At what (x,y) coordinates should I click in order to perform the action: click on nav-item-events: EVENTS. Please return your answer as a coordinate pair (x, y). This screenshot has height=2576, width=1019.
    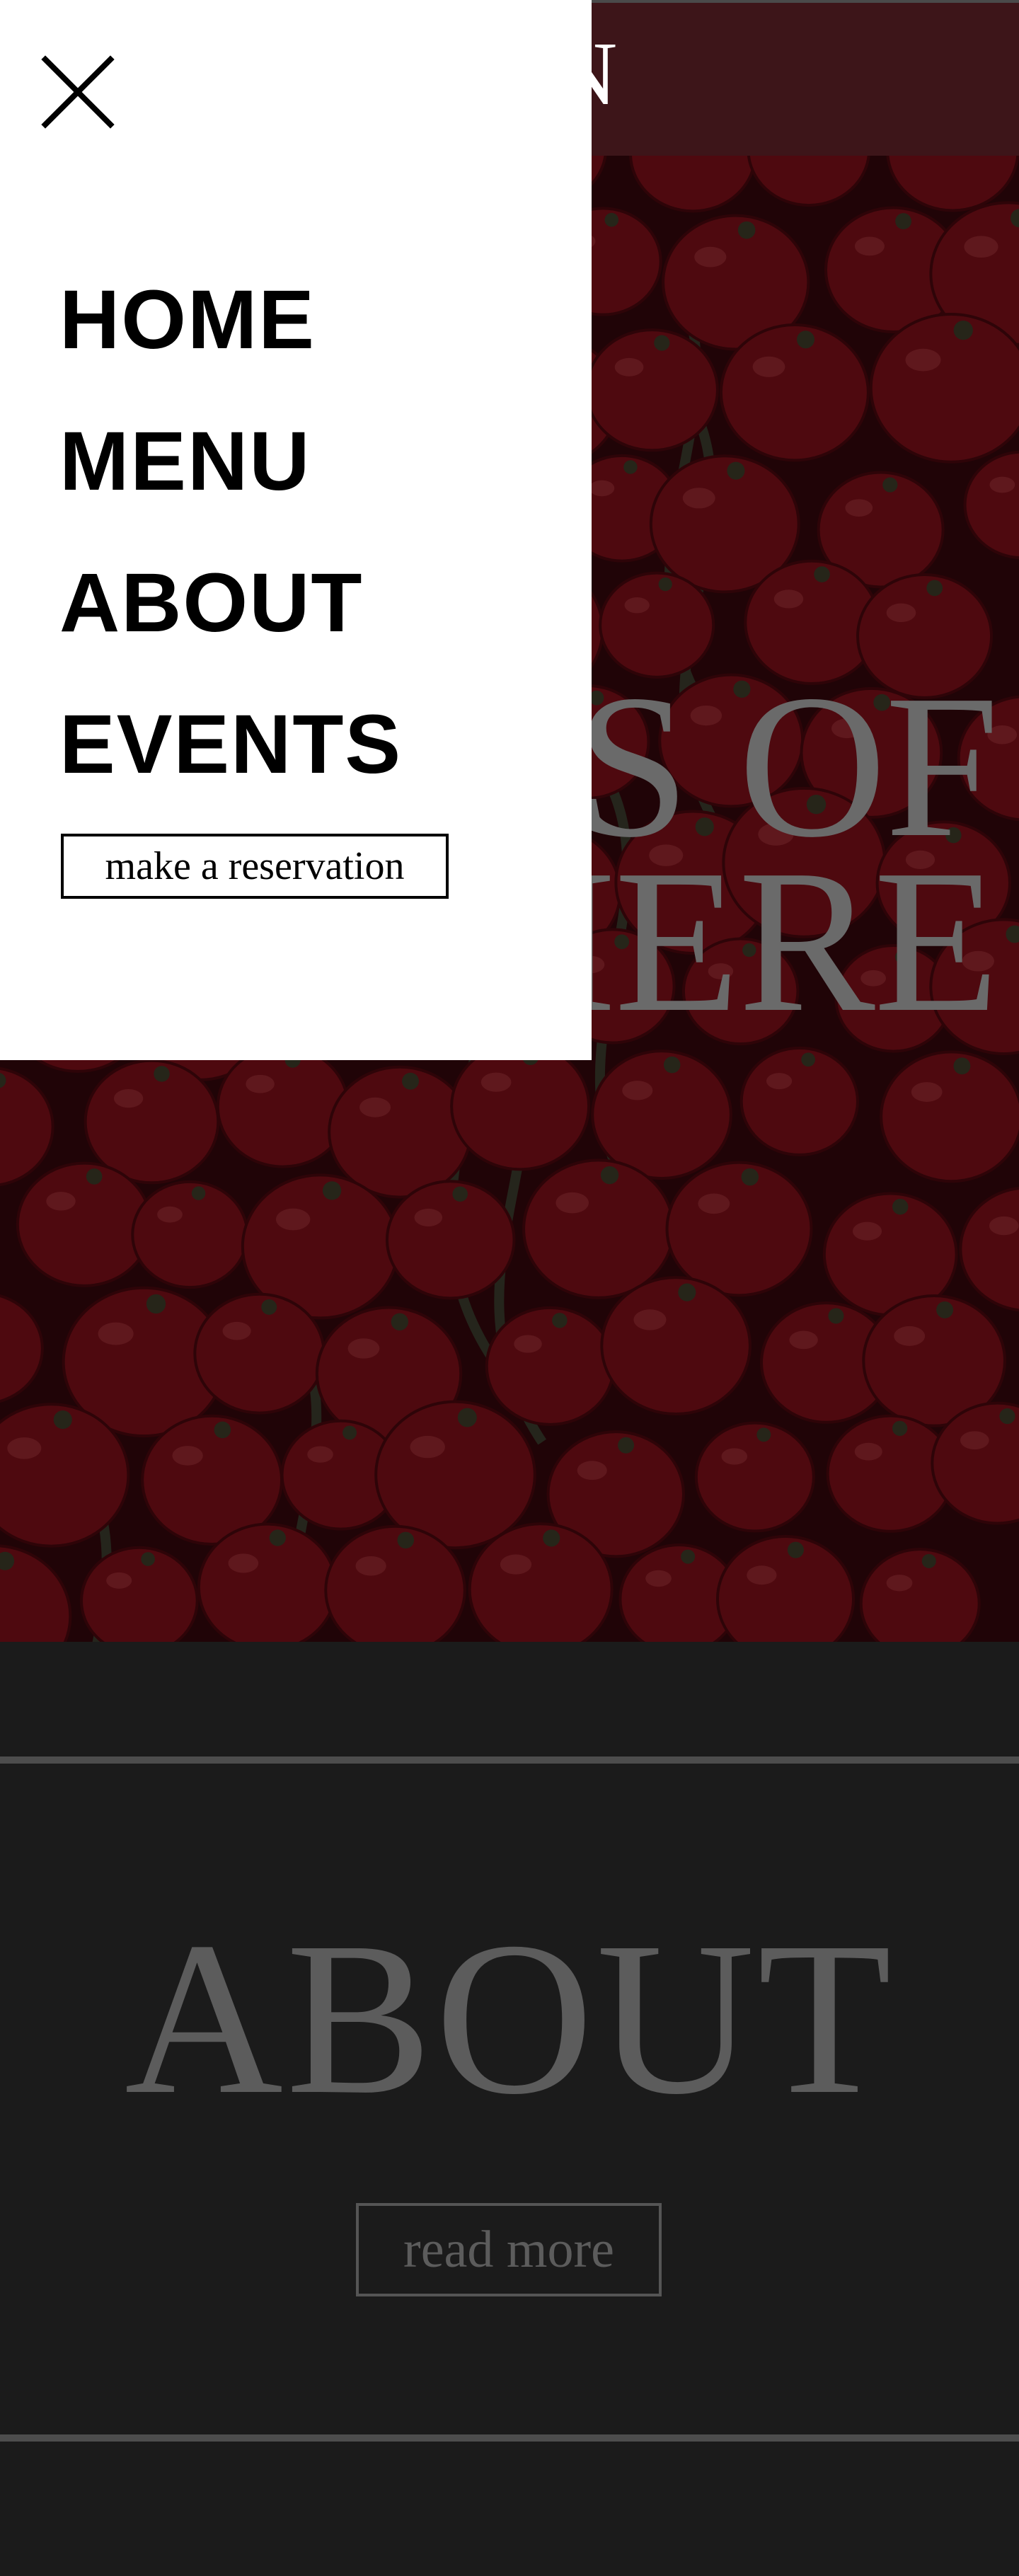
    Looking at the image, I should click on (230, 745).